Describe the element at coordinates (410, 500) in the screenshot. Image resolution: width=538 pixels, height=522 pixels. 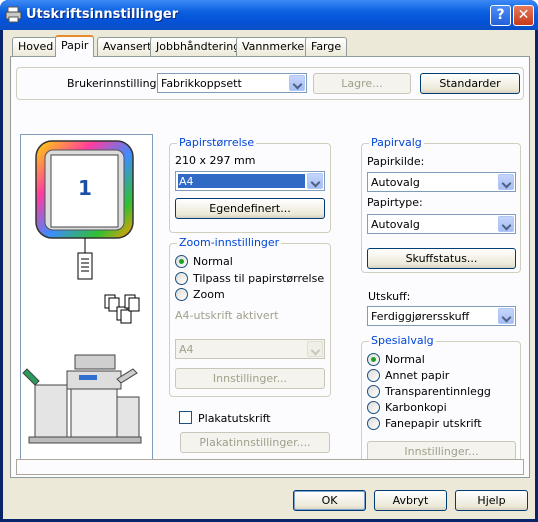
I see `cancel-button: Avbryt` at that location.